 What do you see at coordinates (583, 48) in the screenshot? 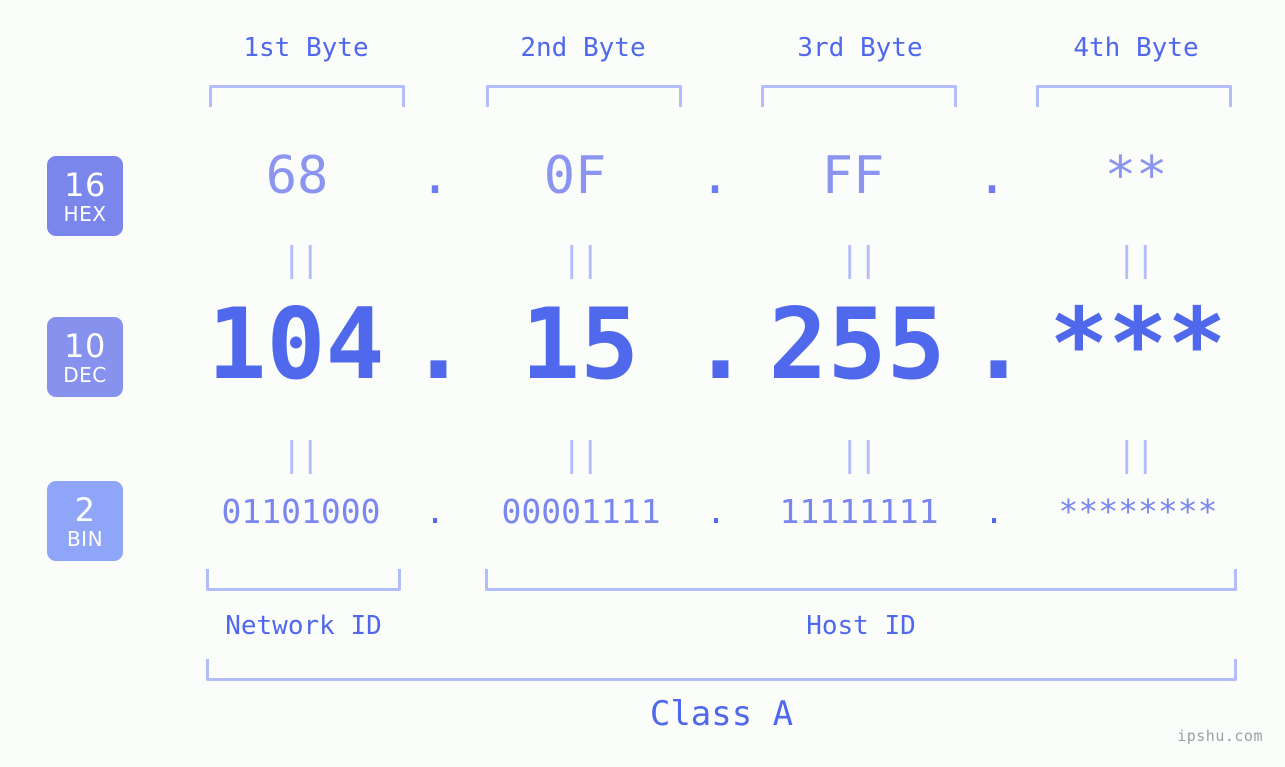
I see `byte-header-2: 2nd Byte` at bounding box center [583, 48].